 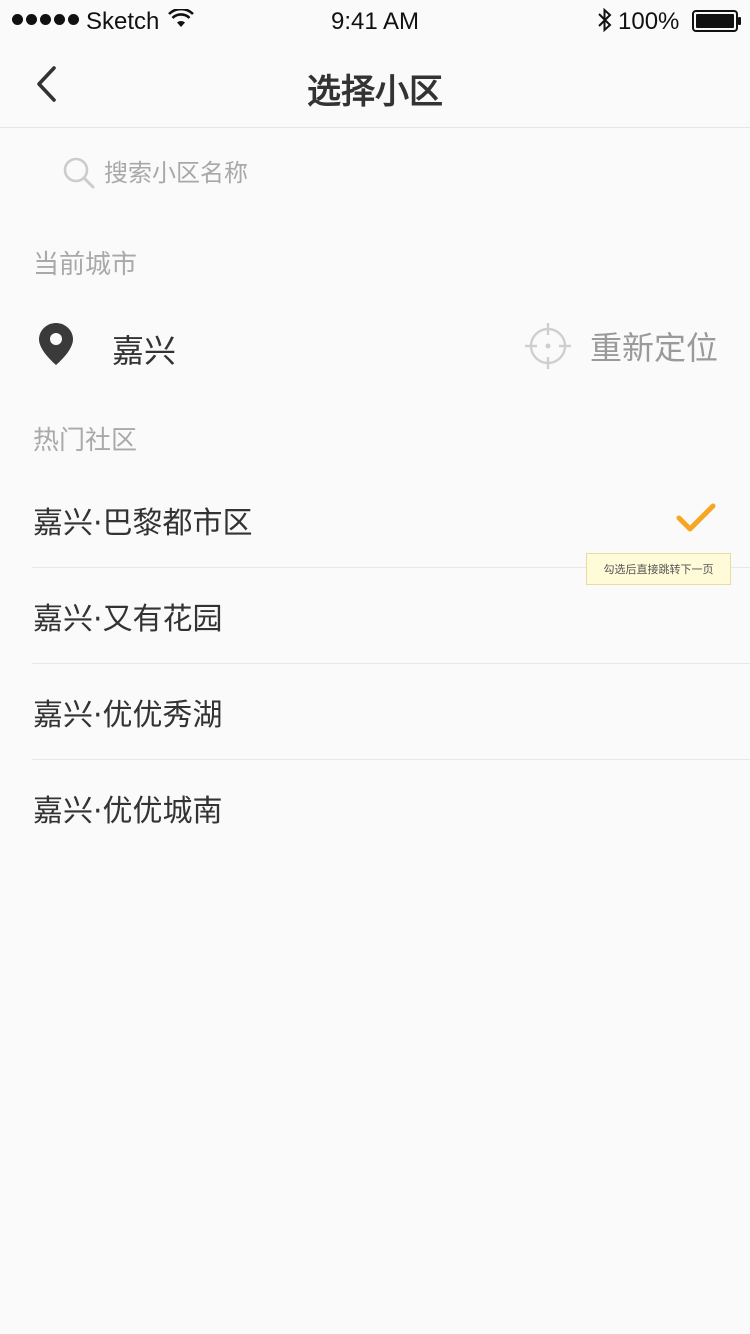 What do you see at coordinates (605, 20) in the screenshot?
I see `bluetooth-icon` at bounding box center [605, 20].